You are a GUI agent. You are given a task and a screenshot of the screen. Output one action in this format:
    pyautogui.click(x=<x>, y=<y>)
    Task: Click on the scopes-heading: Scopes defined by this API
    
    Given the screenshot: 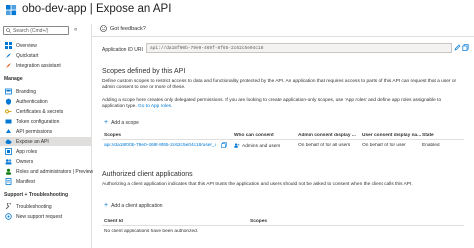 What is the action you would take?
    pyautogui.click(x=144, y=71)
    